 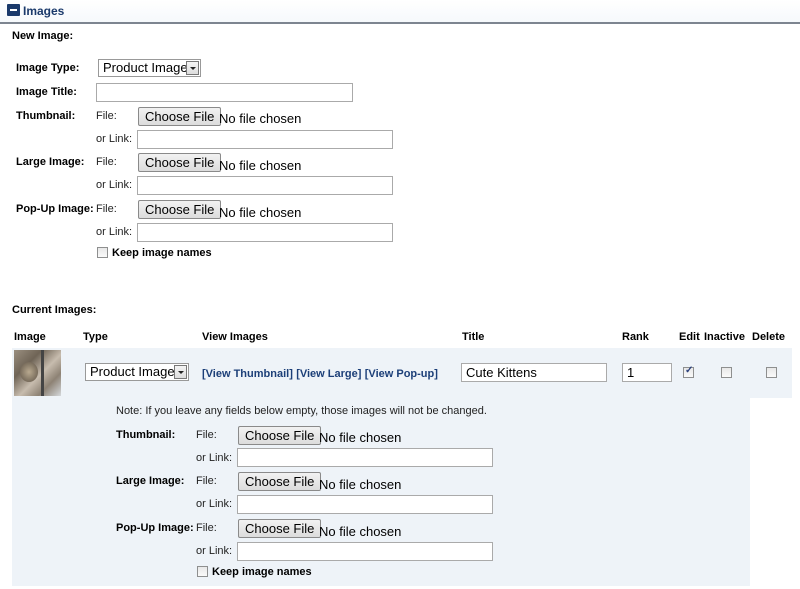 I want to click on popup-choose-file-button: Choose File, so click(x=180, y=209).